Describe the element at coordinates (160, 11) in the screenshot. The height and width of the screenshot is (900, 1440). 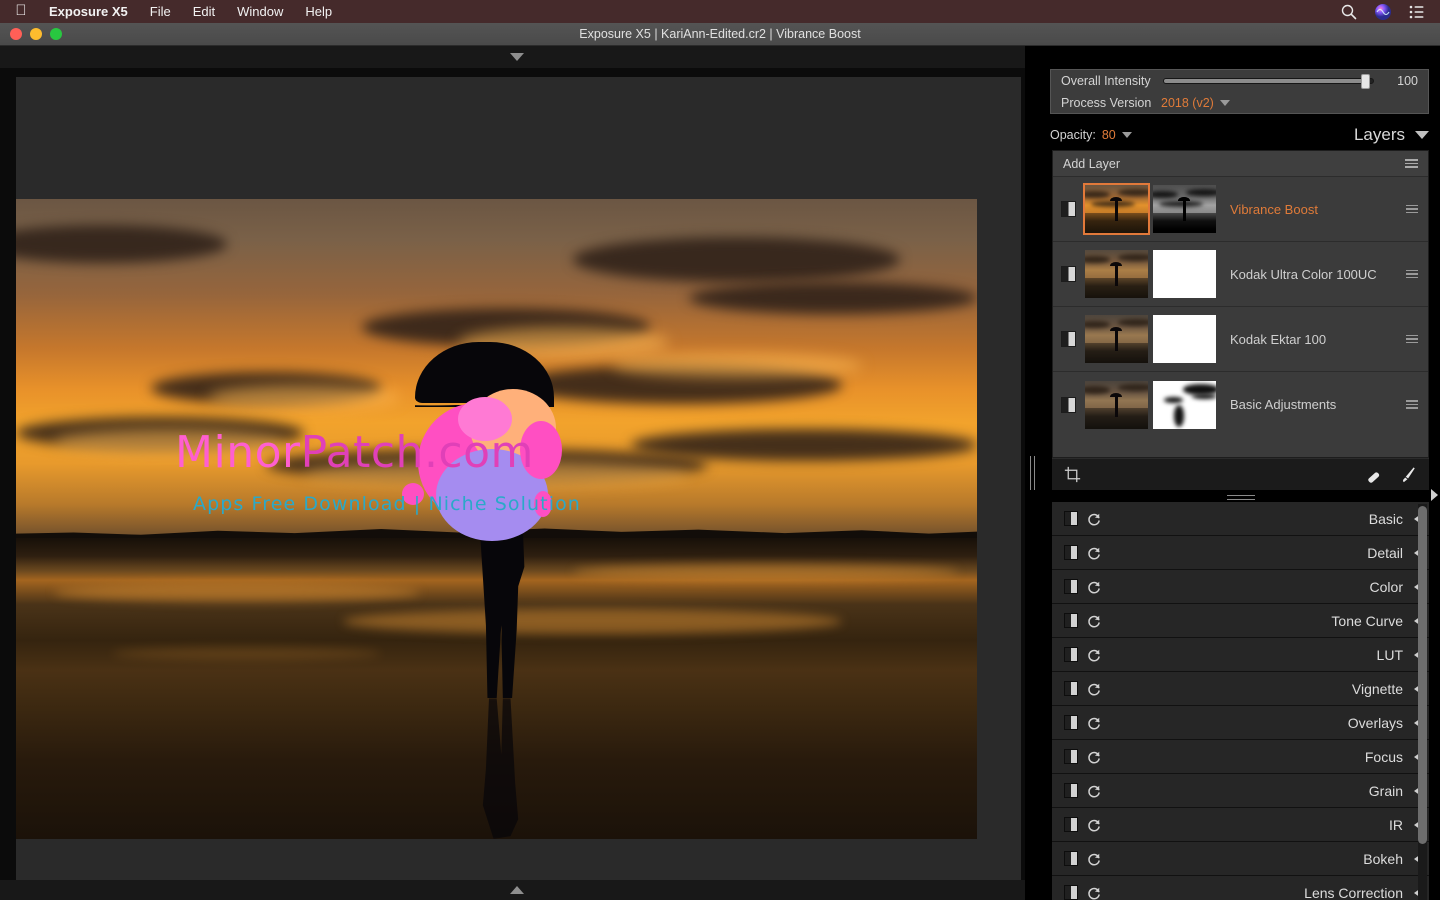
I see `menu-item-file: File` at that location.